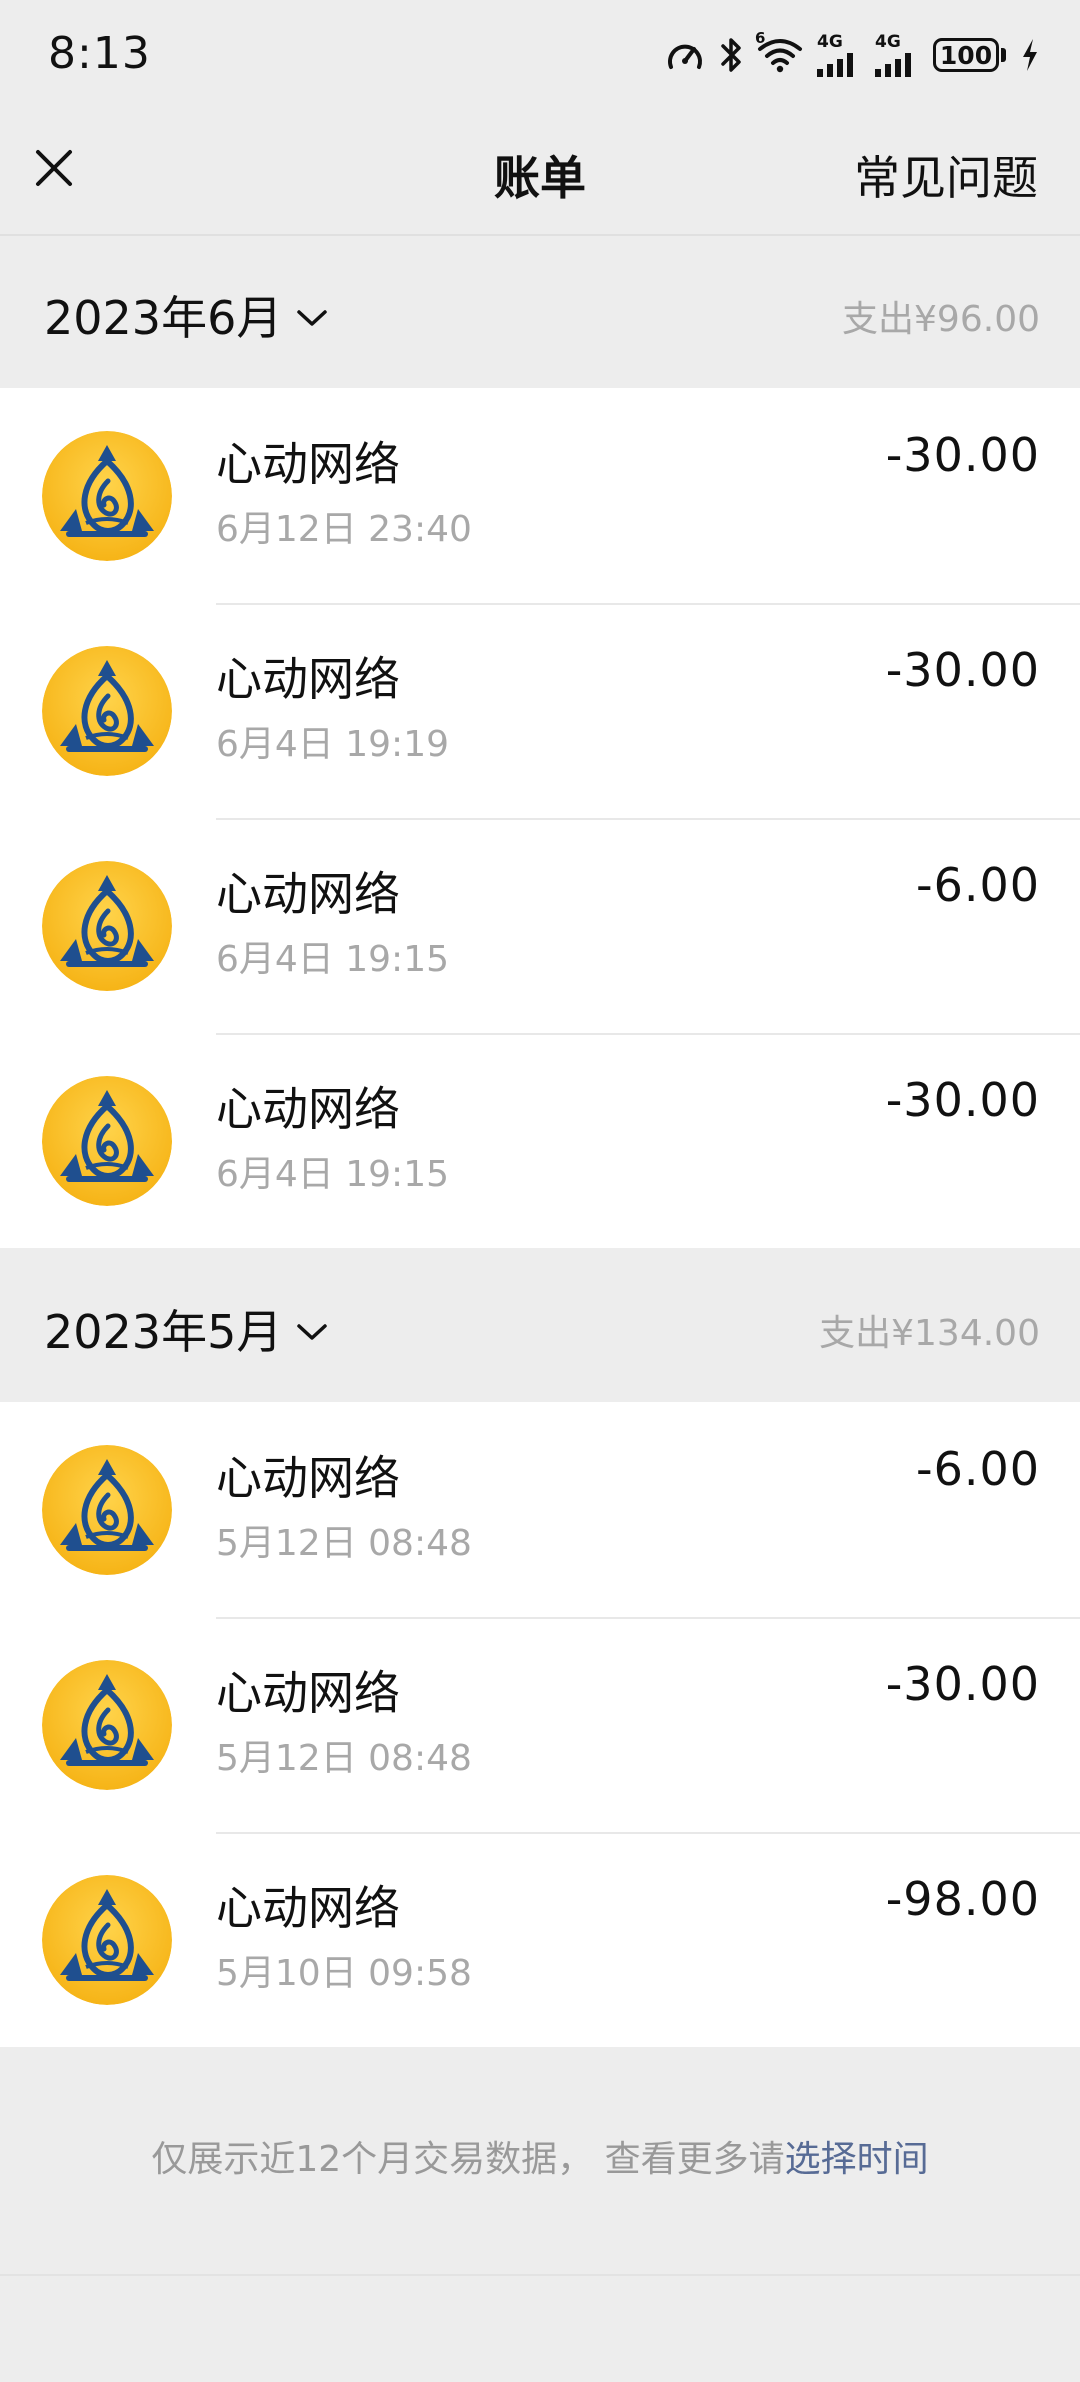  I want to click on transaction-time: 5月10日 09:58, so click(344, 1973).